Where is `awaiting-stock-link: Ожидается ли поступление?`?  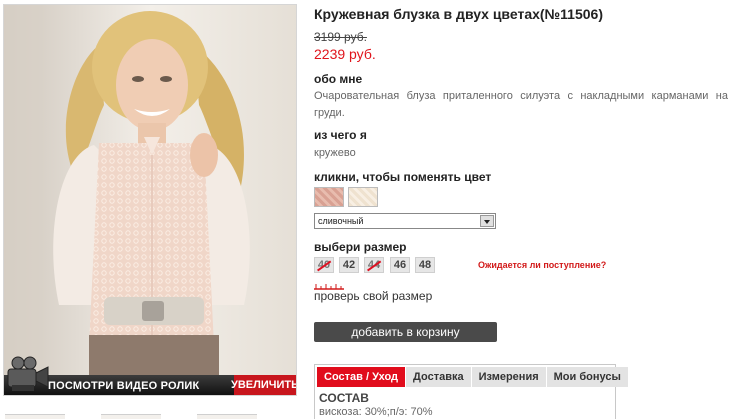
awaiting-stock-link: Ожидается ли поступление? is located at coordinates (542, 265).